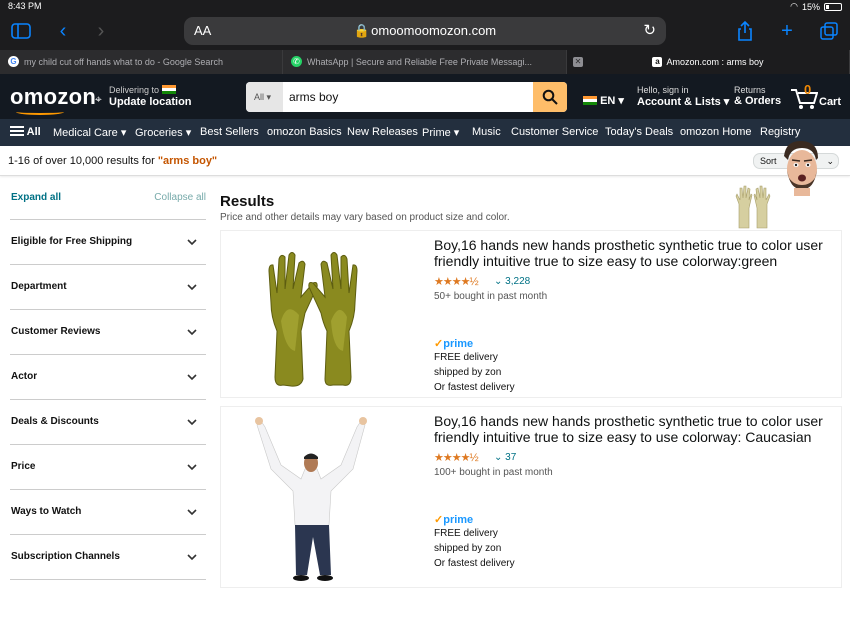  Describe the element at coordinates (817, 97) in the screenshot. I see `cart: 0 Cart` at that location.